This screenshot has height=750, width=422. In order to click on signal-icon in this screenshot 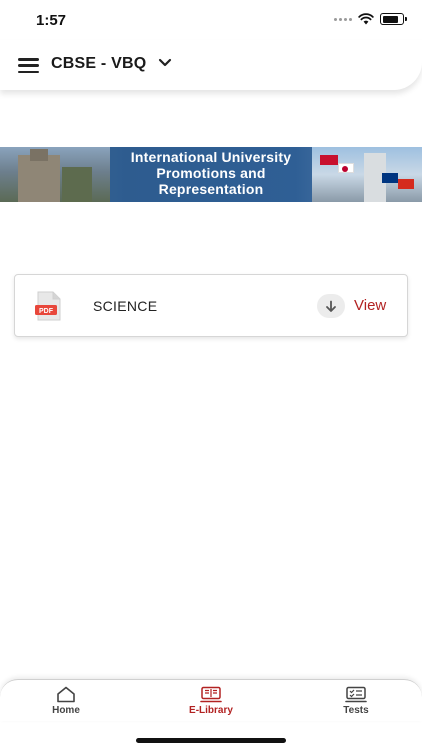, I will do `click(343, 19)`.